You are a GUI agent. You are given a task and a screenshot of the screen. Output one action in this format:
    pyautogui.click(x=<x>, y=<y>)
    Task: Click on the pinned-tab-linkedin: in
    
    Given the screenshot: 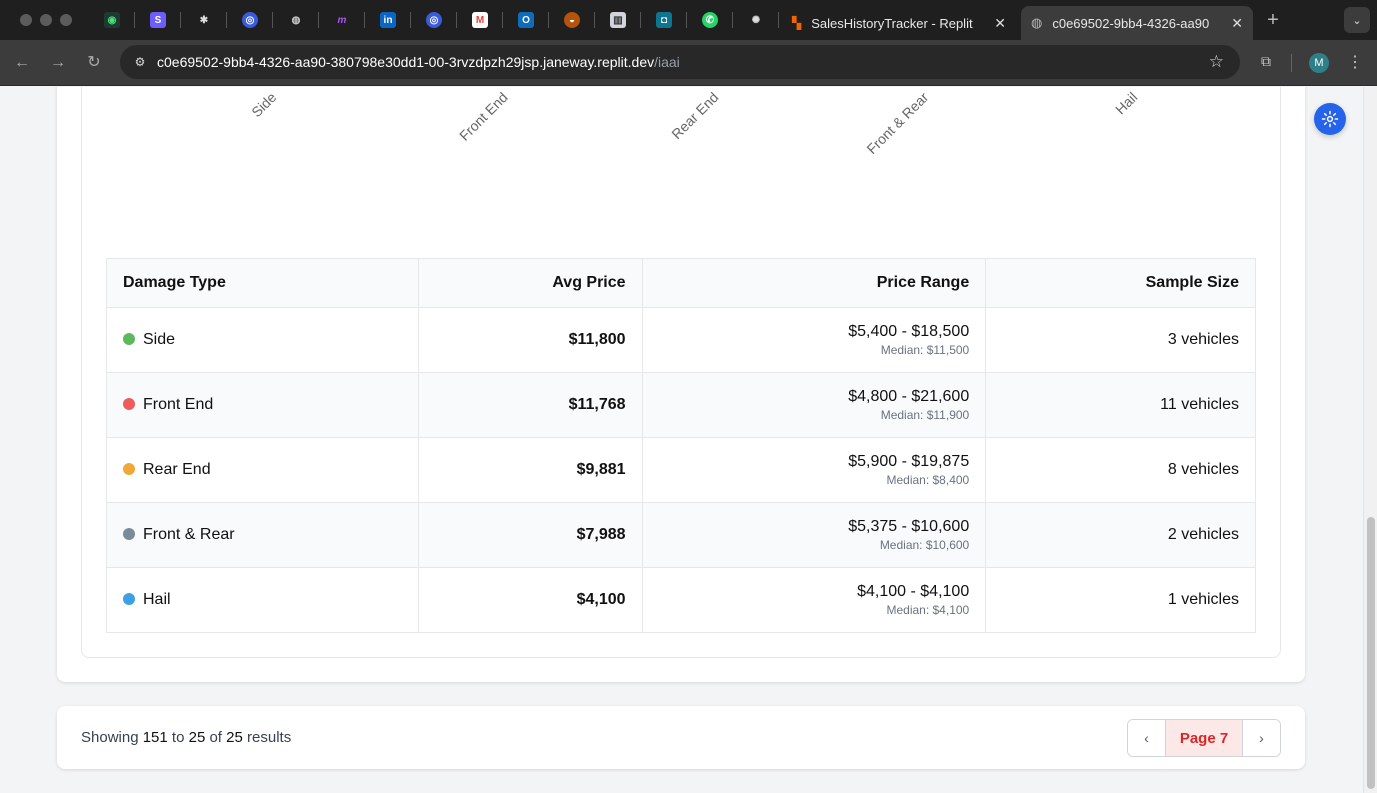 What is the action you would take?
    pyautogui.click(x=388, y=20)
    